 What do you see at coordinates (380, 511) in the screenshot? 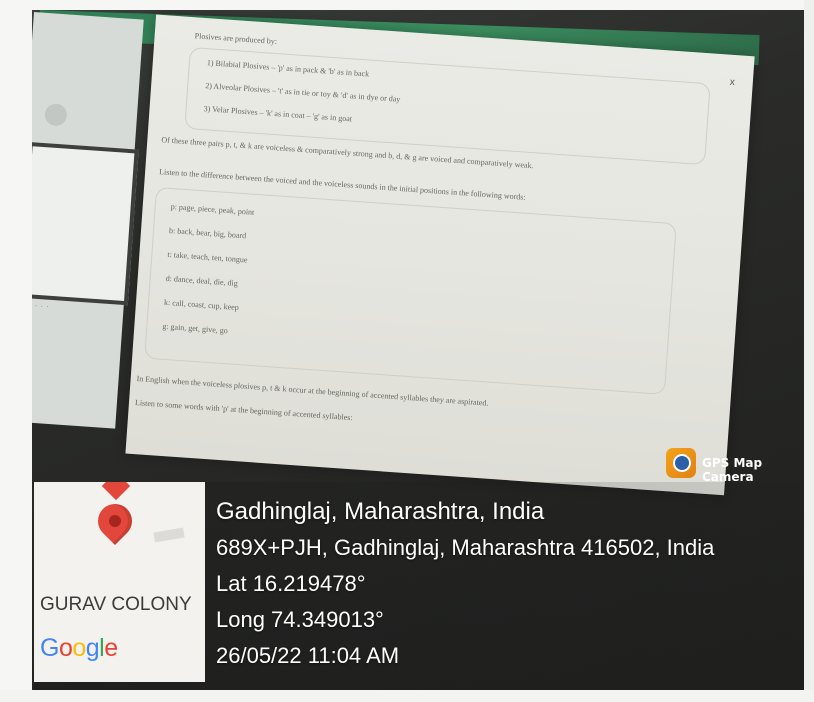
I see `city-line: Gadhinglaj, Maharashtra, India` at bounding box center [380, 511].